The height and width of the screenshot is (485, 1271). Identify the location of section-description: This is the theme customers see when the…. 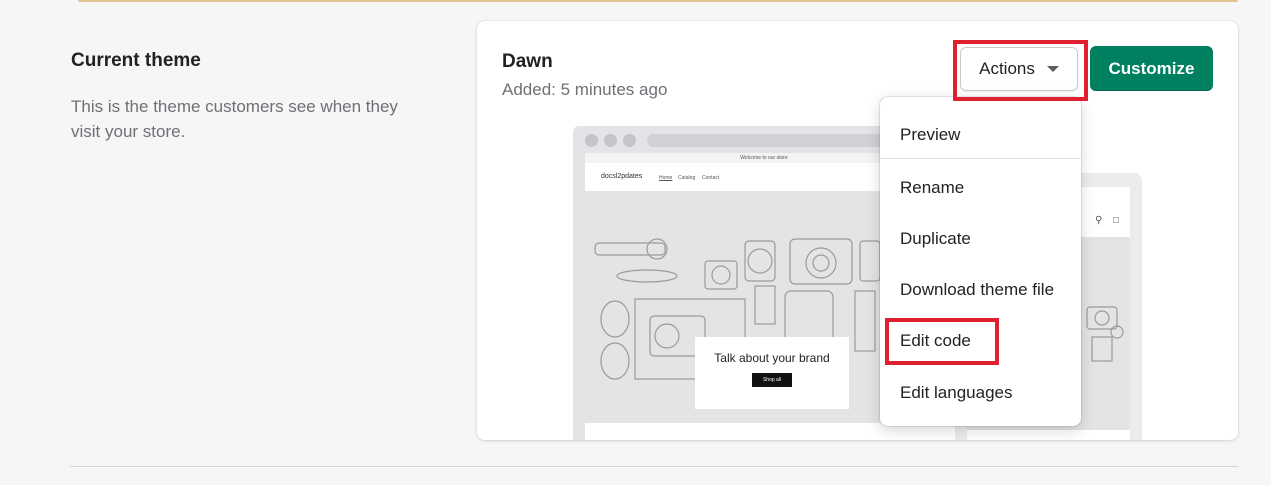
(234, 119).